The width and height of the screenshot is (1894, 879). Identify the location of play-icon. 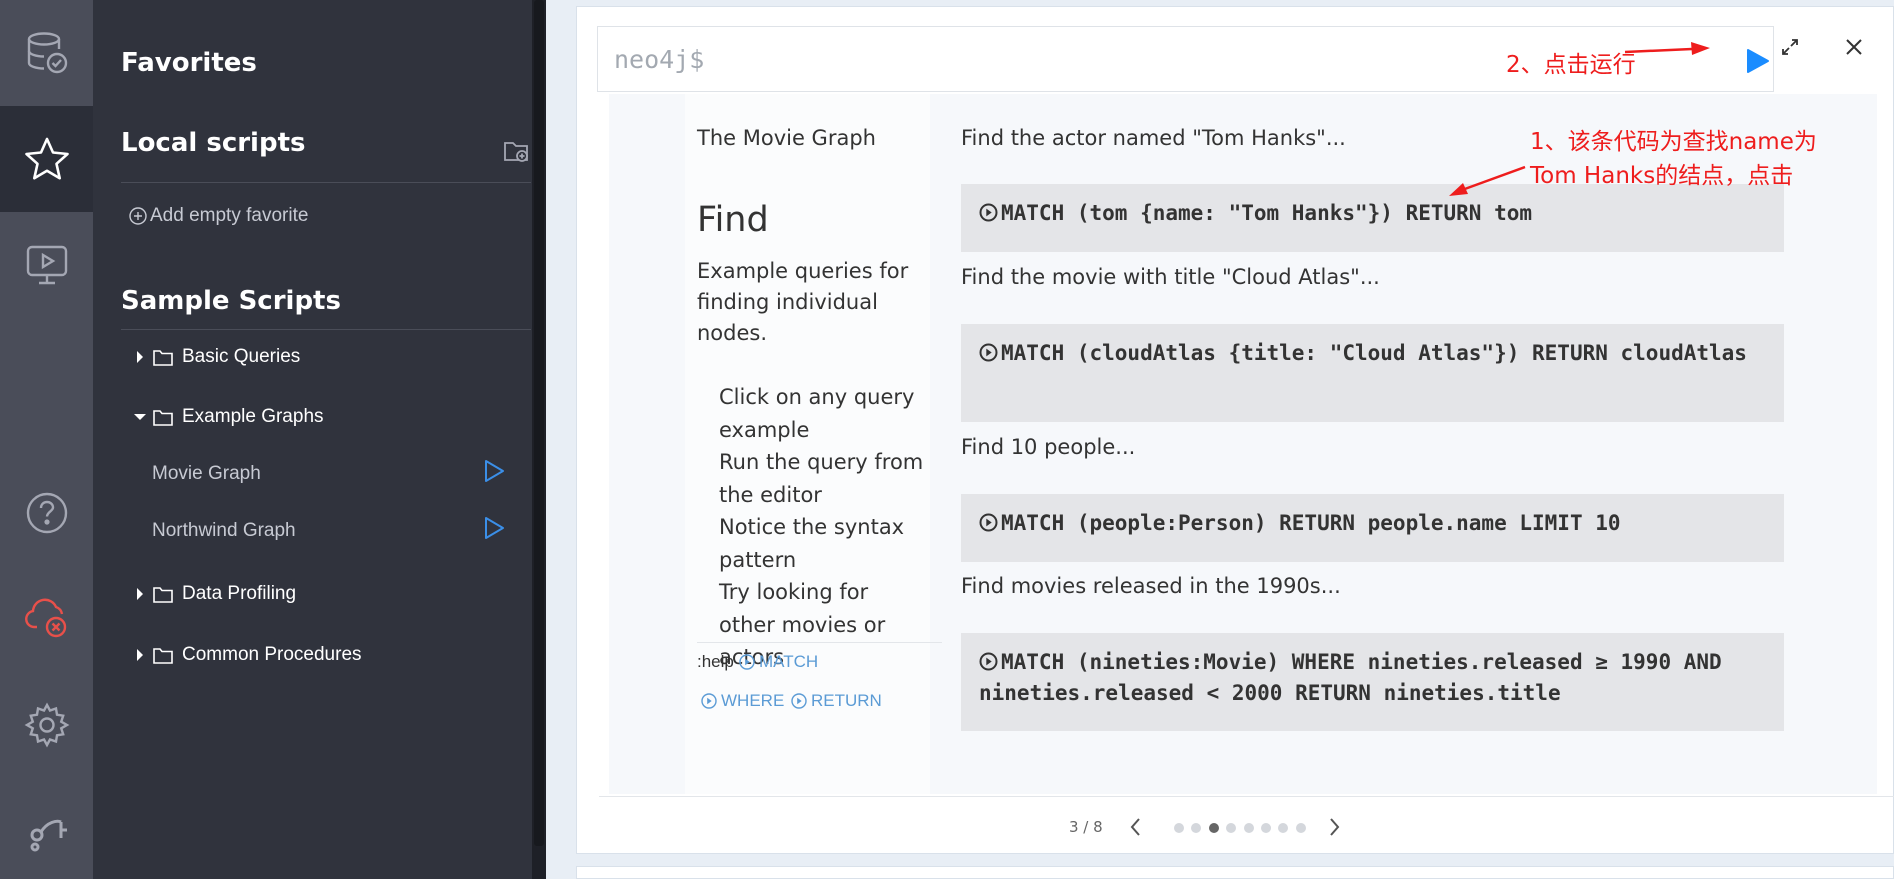
(1758, 61).